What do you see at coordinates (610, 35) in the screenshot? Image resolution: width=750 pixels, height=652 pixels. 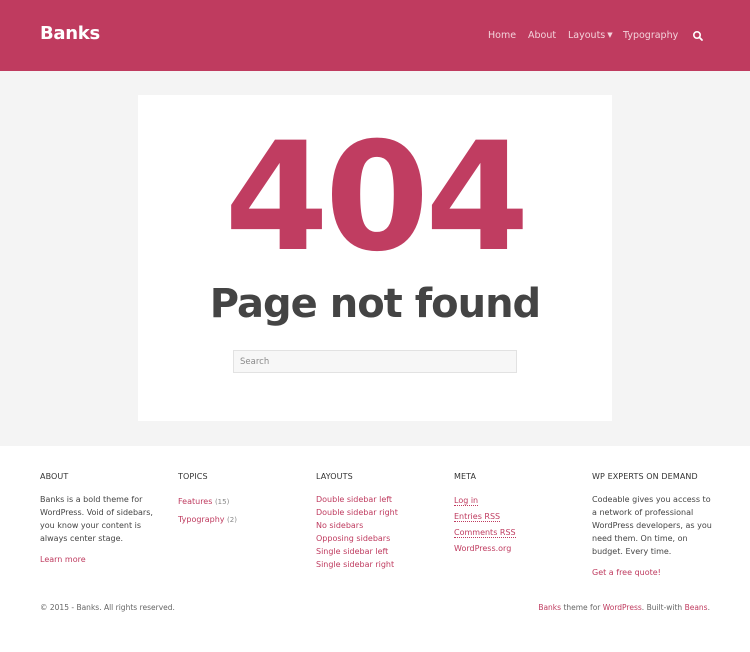 I see `caret-down-icon: ▼` at bounding box center [610, 35].